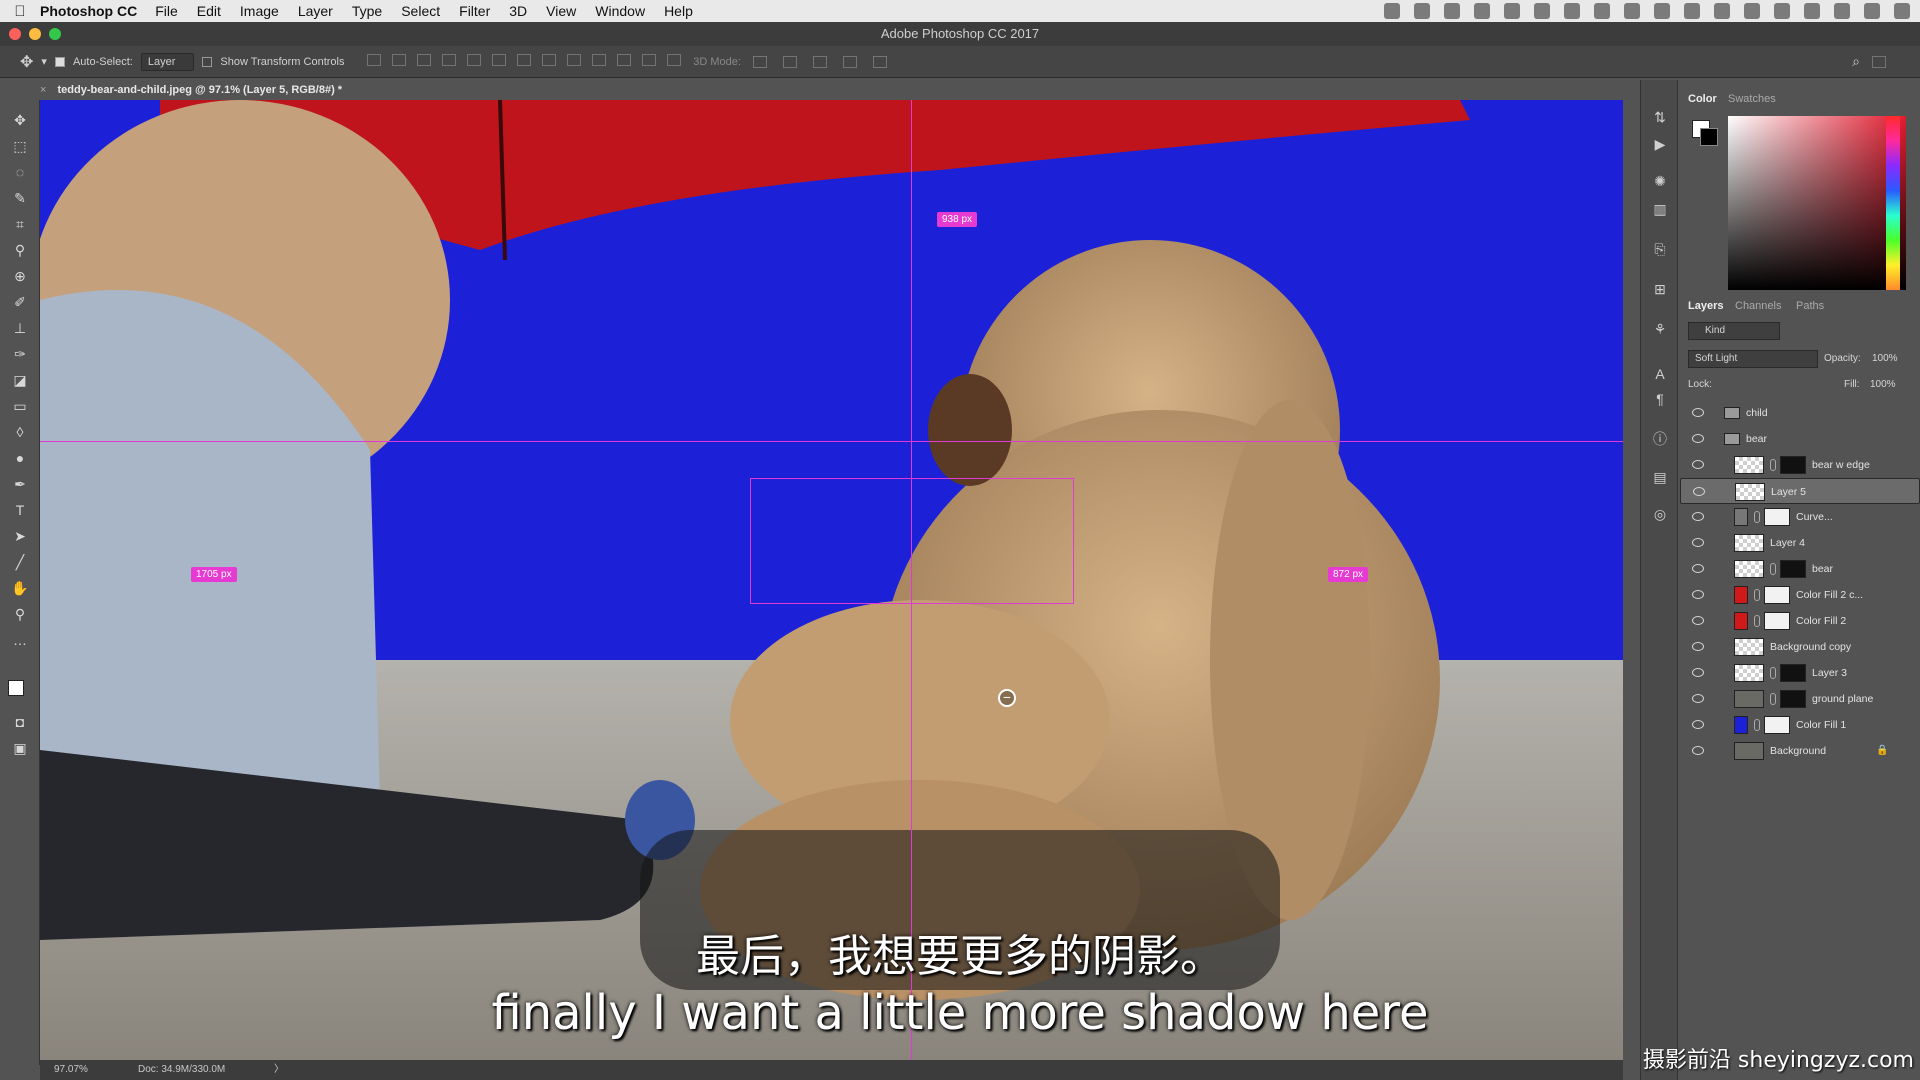 This screenshot has width=1920, height=1080. I want to click on layer-name: Layer 3, so click(1829, 673).